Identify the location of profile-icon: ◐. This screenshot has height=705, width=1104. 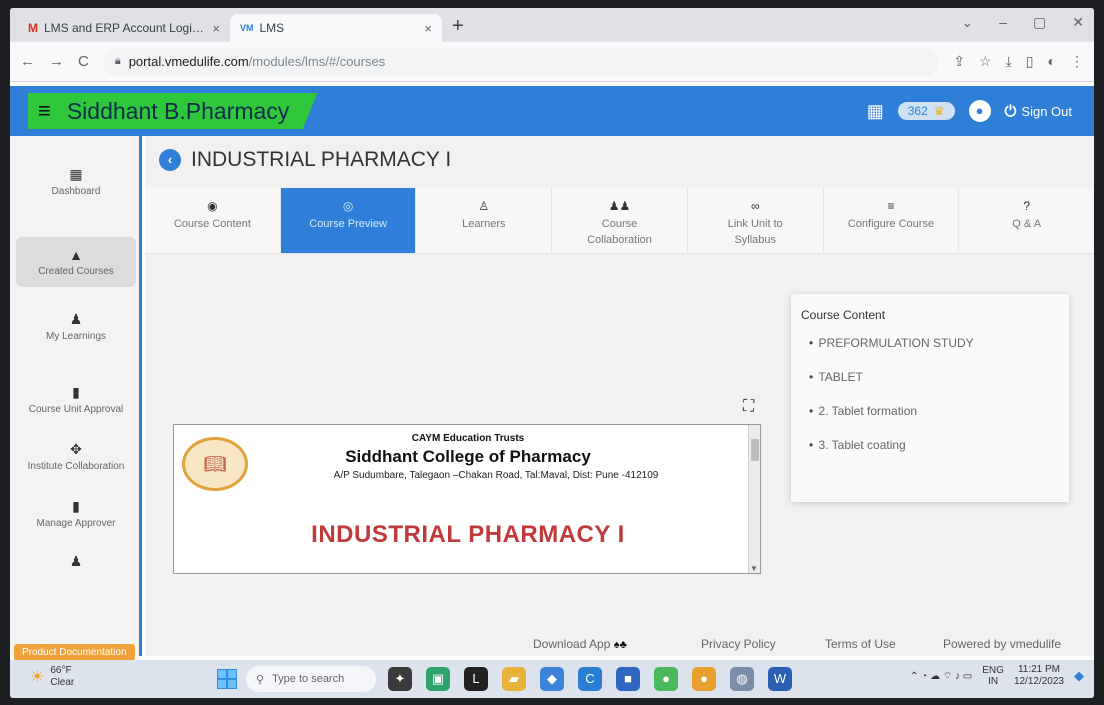
(1052, 61).